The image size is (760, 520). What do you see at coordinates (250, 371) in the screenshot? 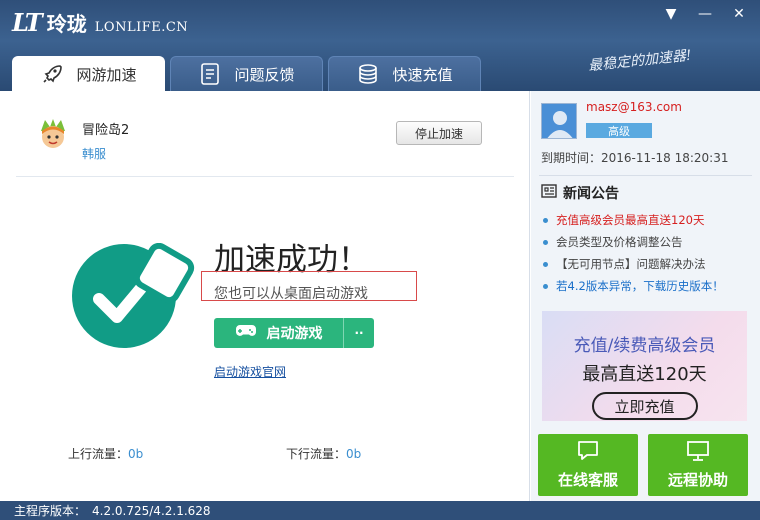
I see `game-website-link: 启动游戏官网` at bounding box center [250, 371].